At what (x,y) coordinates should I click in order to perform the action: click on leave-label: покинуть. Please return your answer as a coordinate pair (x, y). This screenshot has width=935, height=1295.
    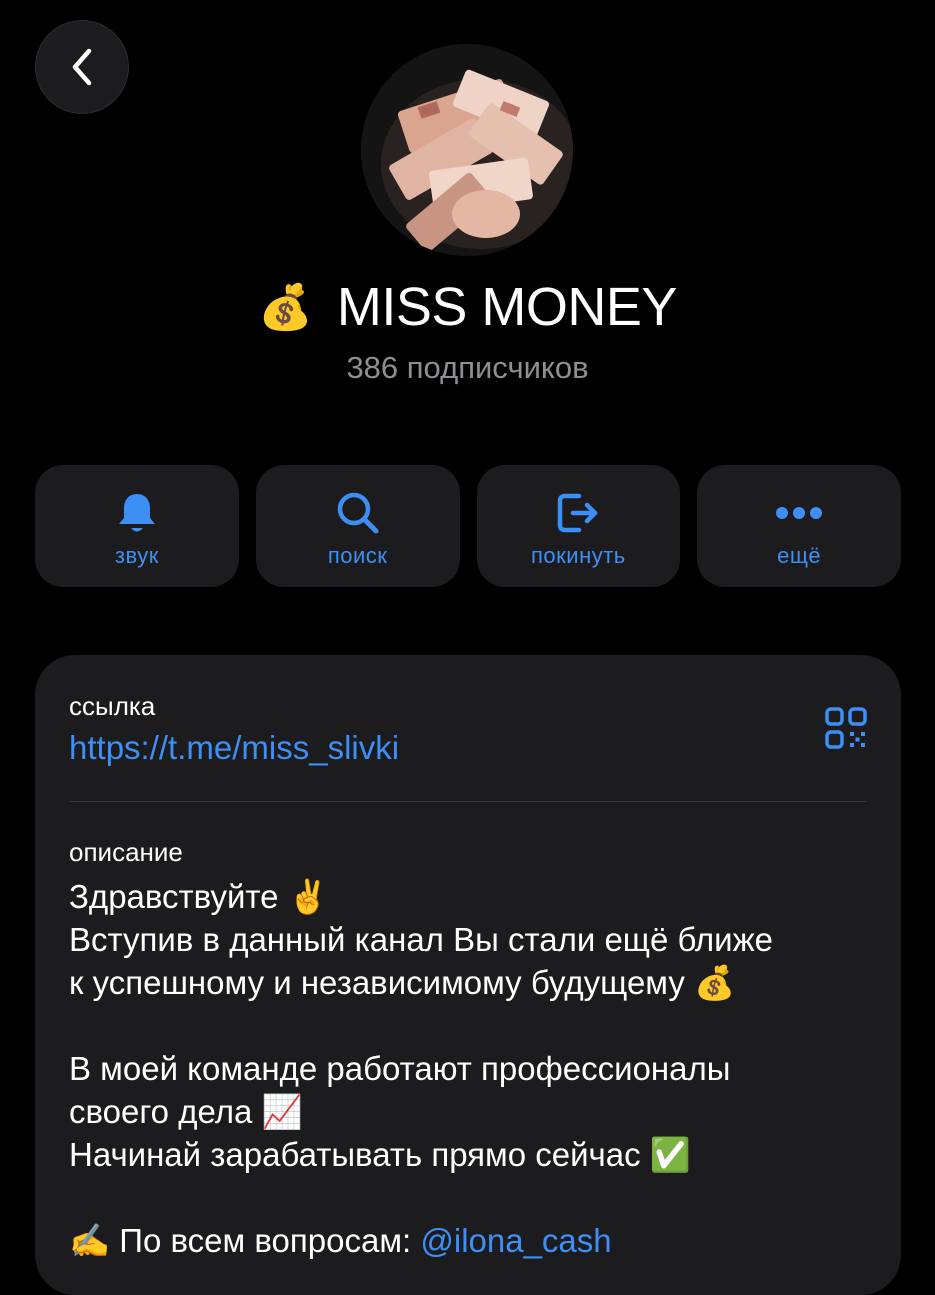
    Looking at the image, I should click on (578, 555).